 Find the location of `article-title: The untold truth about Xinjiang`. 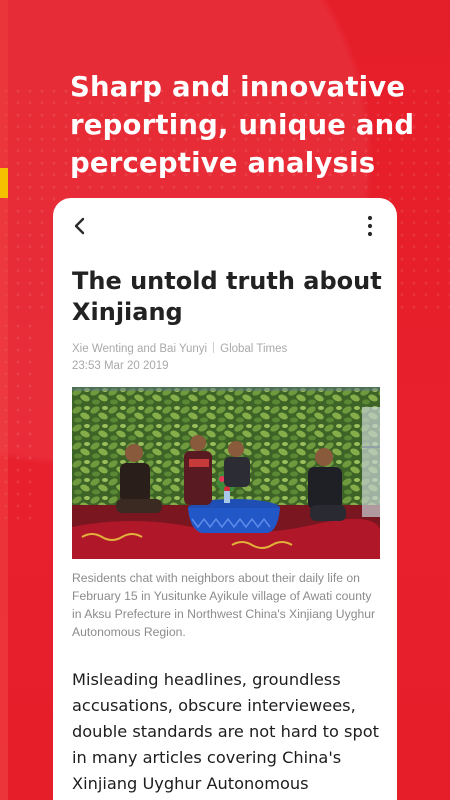

article-title: The untold truth about Xinjiang is located at coordinates (227, 296).